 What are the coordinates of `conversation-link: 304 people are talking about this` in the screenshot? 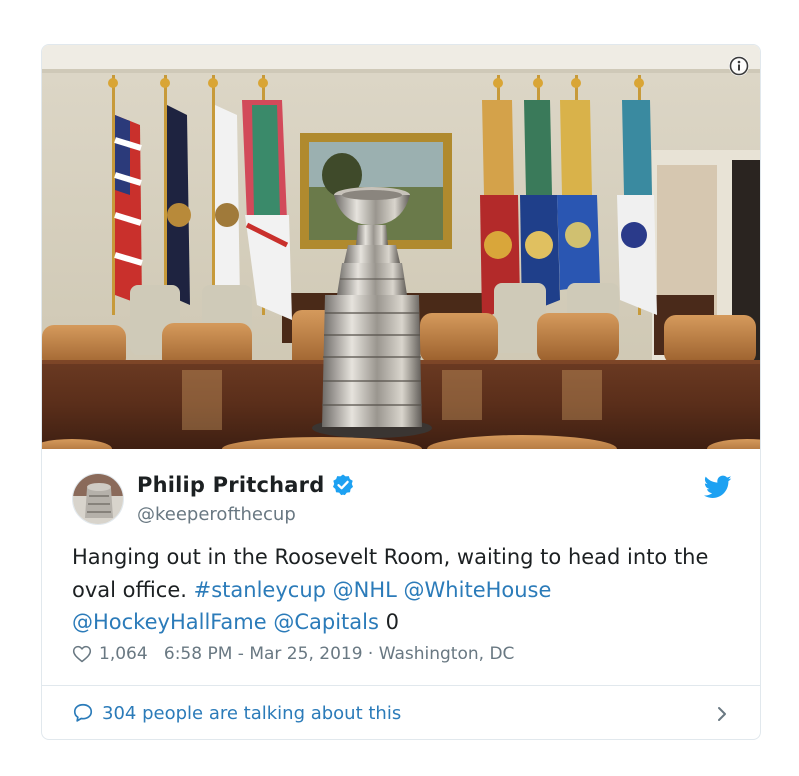 It's located at (236, 713).